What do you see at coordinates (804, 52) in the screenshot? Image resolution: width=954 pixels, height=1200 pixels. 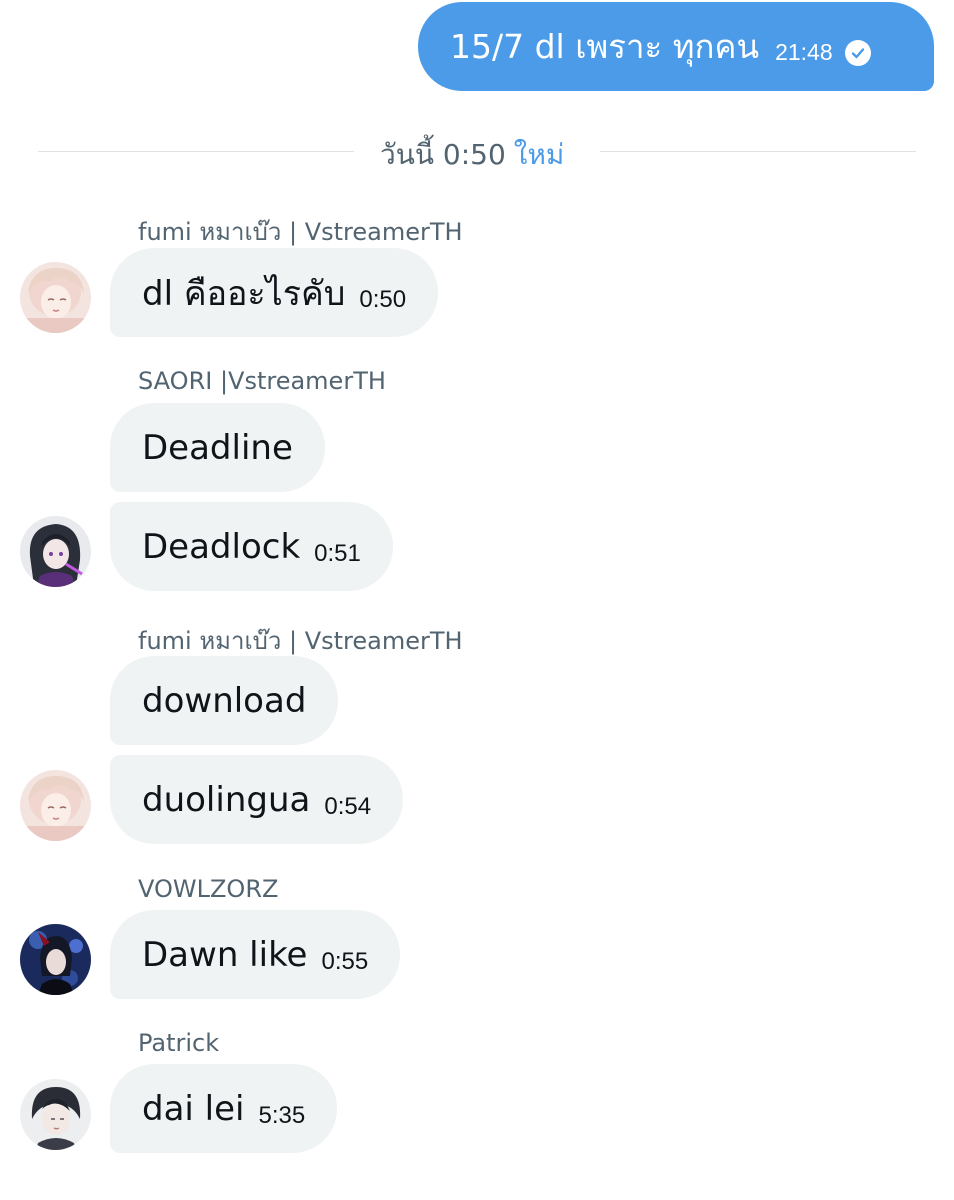 I see `outgoing-message-time: 21:48` at bounding box center [804, 52].